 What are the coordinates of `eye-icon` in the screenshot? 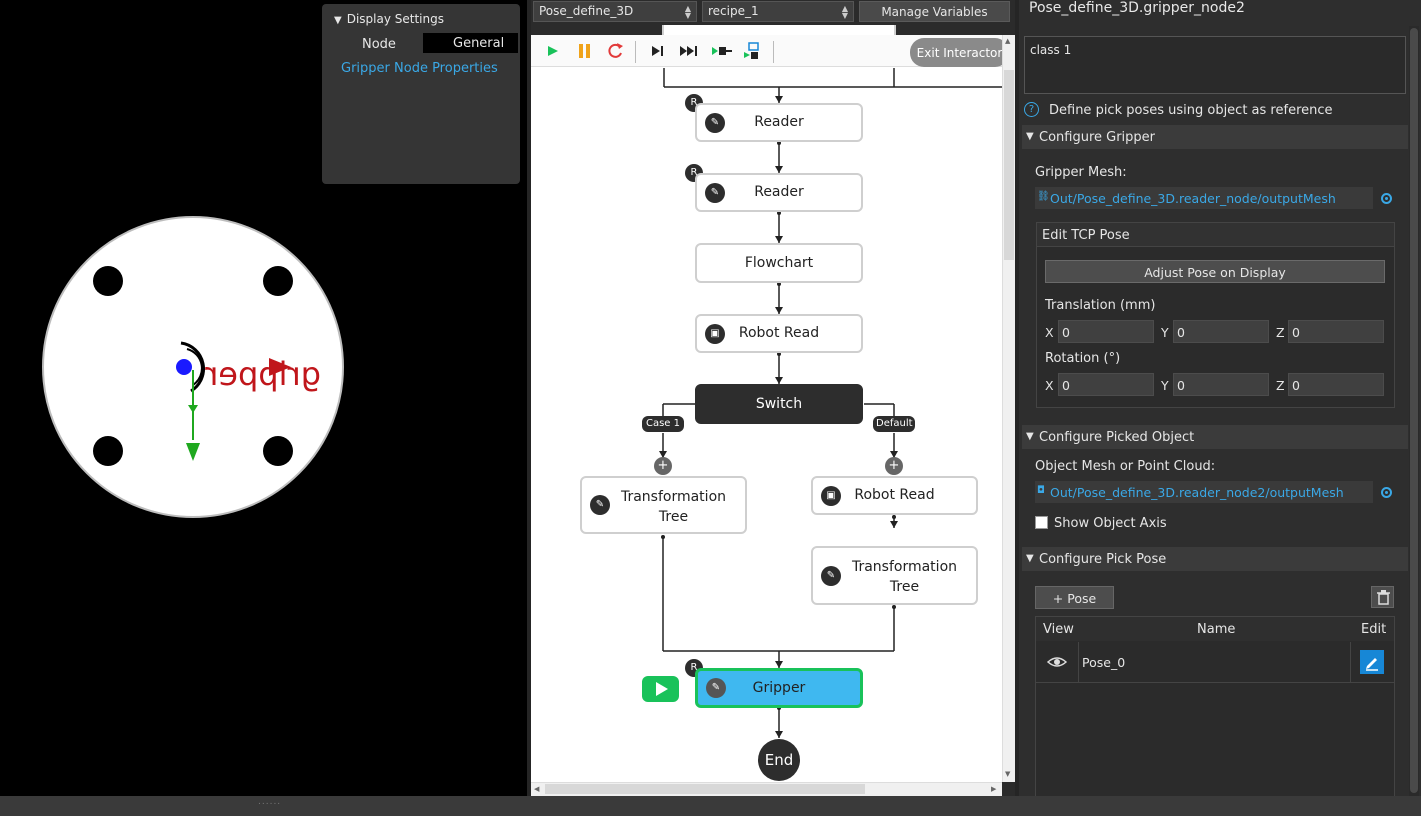 It's located at (1057, 663).